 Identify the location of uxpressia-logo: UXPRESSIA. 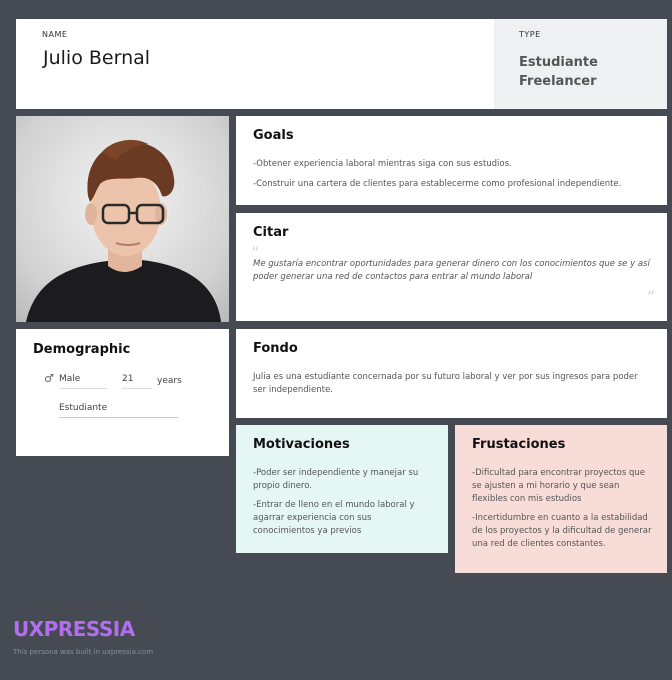
(74, 629).